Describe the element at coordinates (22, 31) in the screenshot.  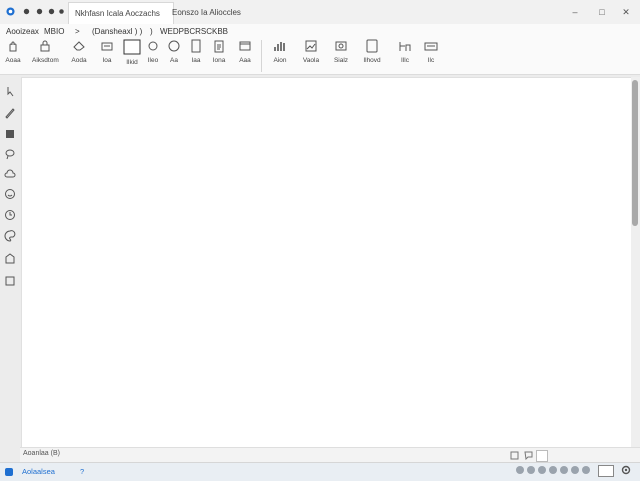
I see `breadcrumb-item: Aooizeax` at that location.